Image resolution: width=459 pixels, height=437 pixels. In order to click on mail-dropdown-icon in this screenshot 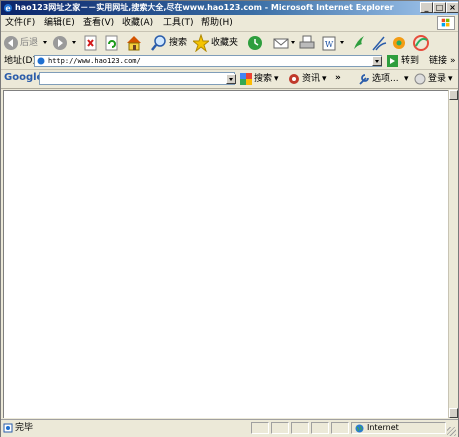, I will do `click(294, 43)`.